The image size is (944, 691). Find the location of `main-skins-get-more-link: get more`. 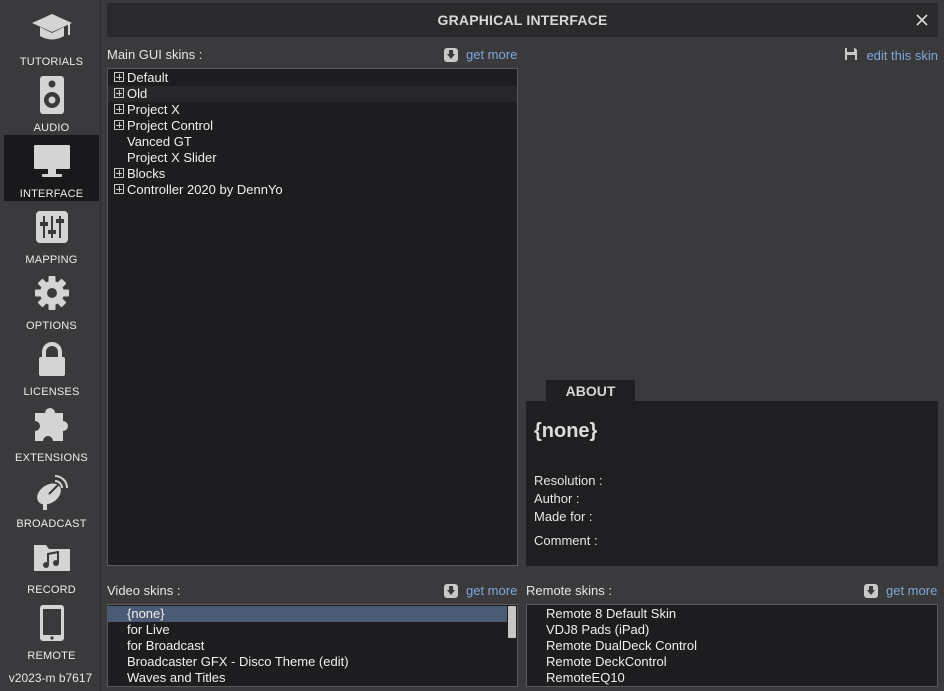

main-skins-get-more-link: get more is located at coordinates (480, 54).